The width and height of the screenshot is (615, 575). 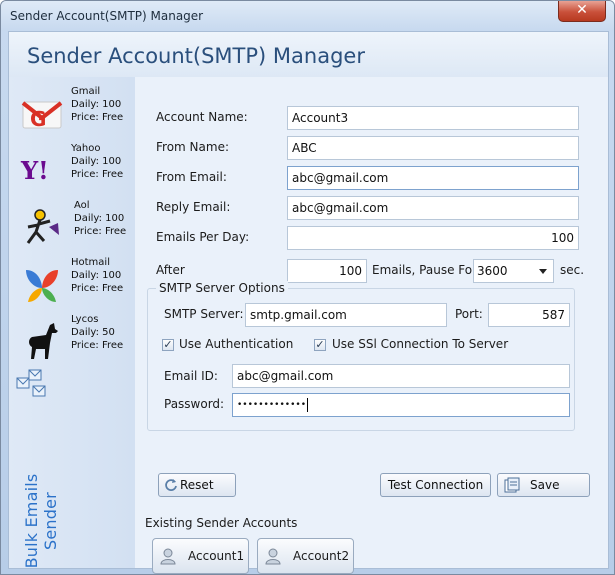 I want to click on account2-button: Account2, so click(x=305, y=556).